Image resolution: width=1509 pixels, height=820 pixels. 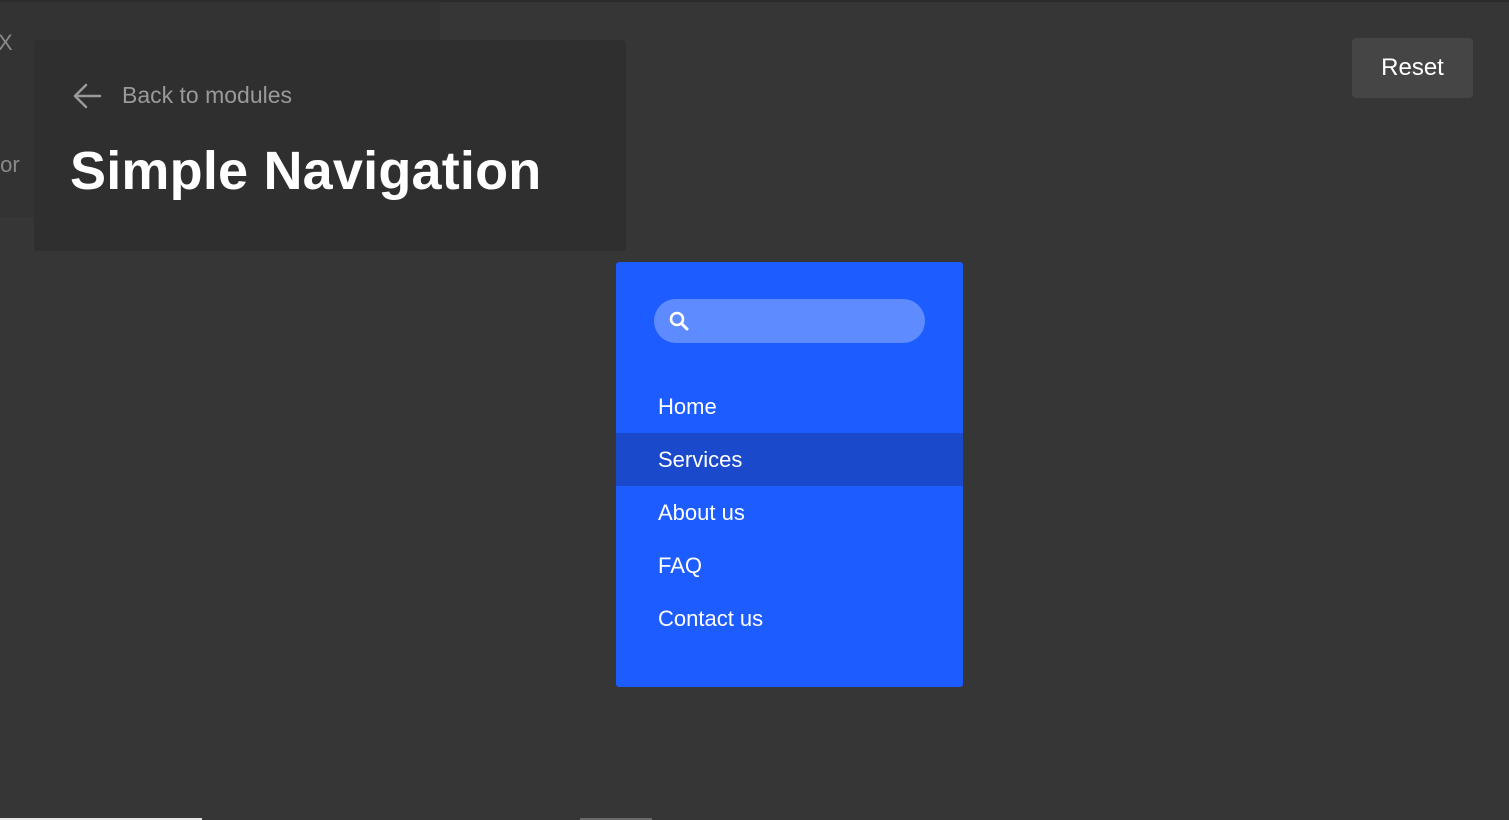 I want to click on background-panel-text: tor, so click(x=10, y=164).